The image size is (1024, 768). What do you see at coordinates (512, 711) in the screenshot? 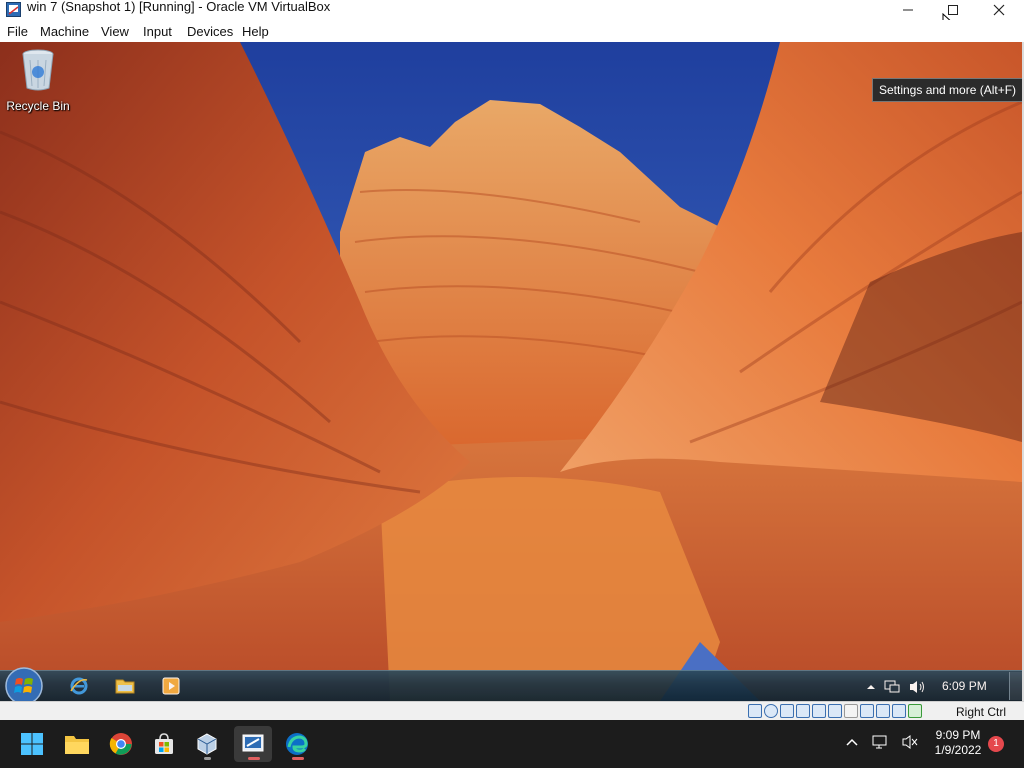
I see `status-bar: Right Ctrl` at bounding box center [512, 711].